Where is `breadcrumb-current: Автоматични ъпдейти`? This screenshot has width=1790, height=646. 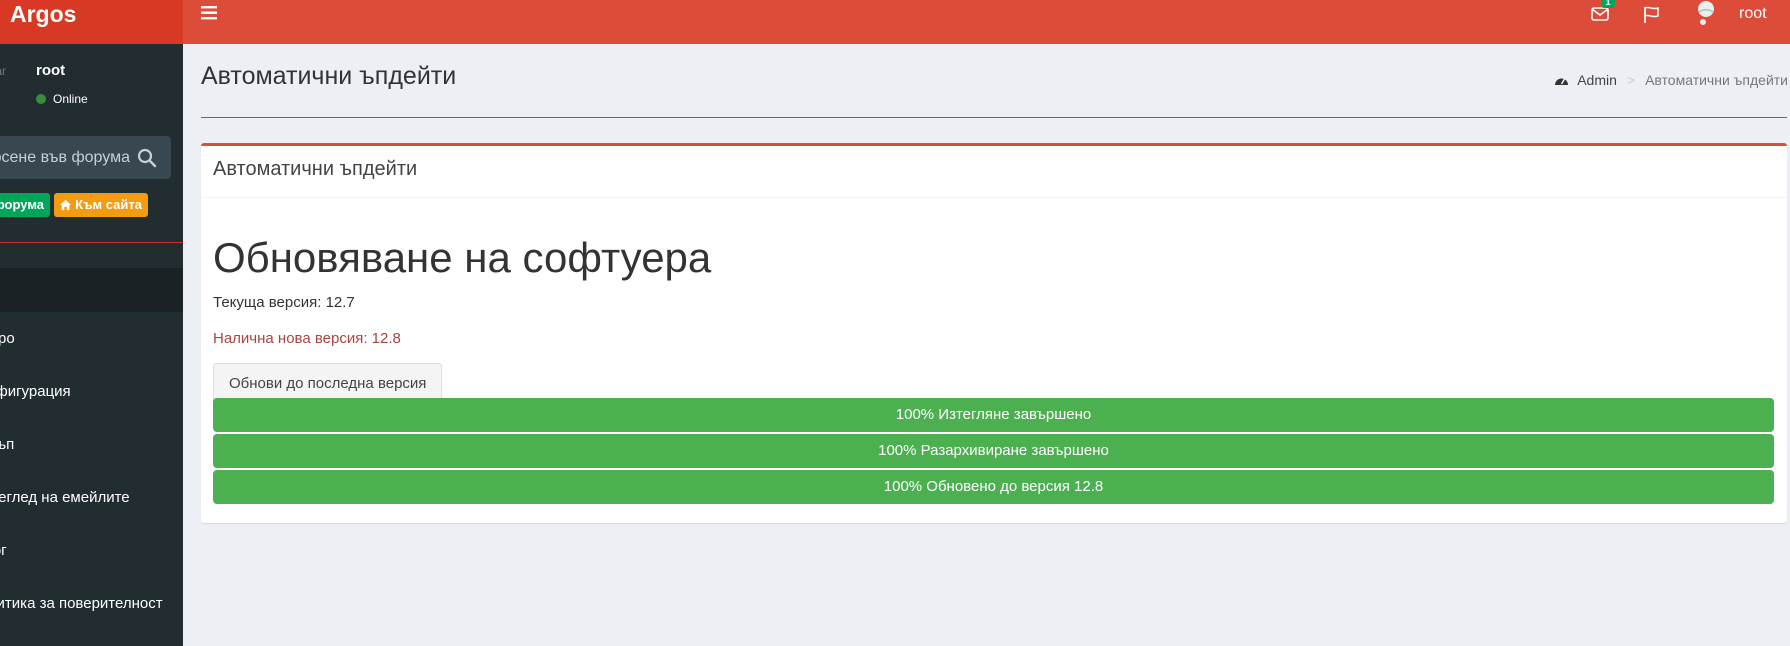 breadcrumb-current: Автоматични ъпдейти is located at coordinates (1716, 80).